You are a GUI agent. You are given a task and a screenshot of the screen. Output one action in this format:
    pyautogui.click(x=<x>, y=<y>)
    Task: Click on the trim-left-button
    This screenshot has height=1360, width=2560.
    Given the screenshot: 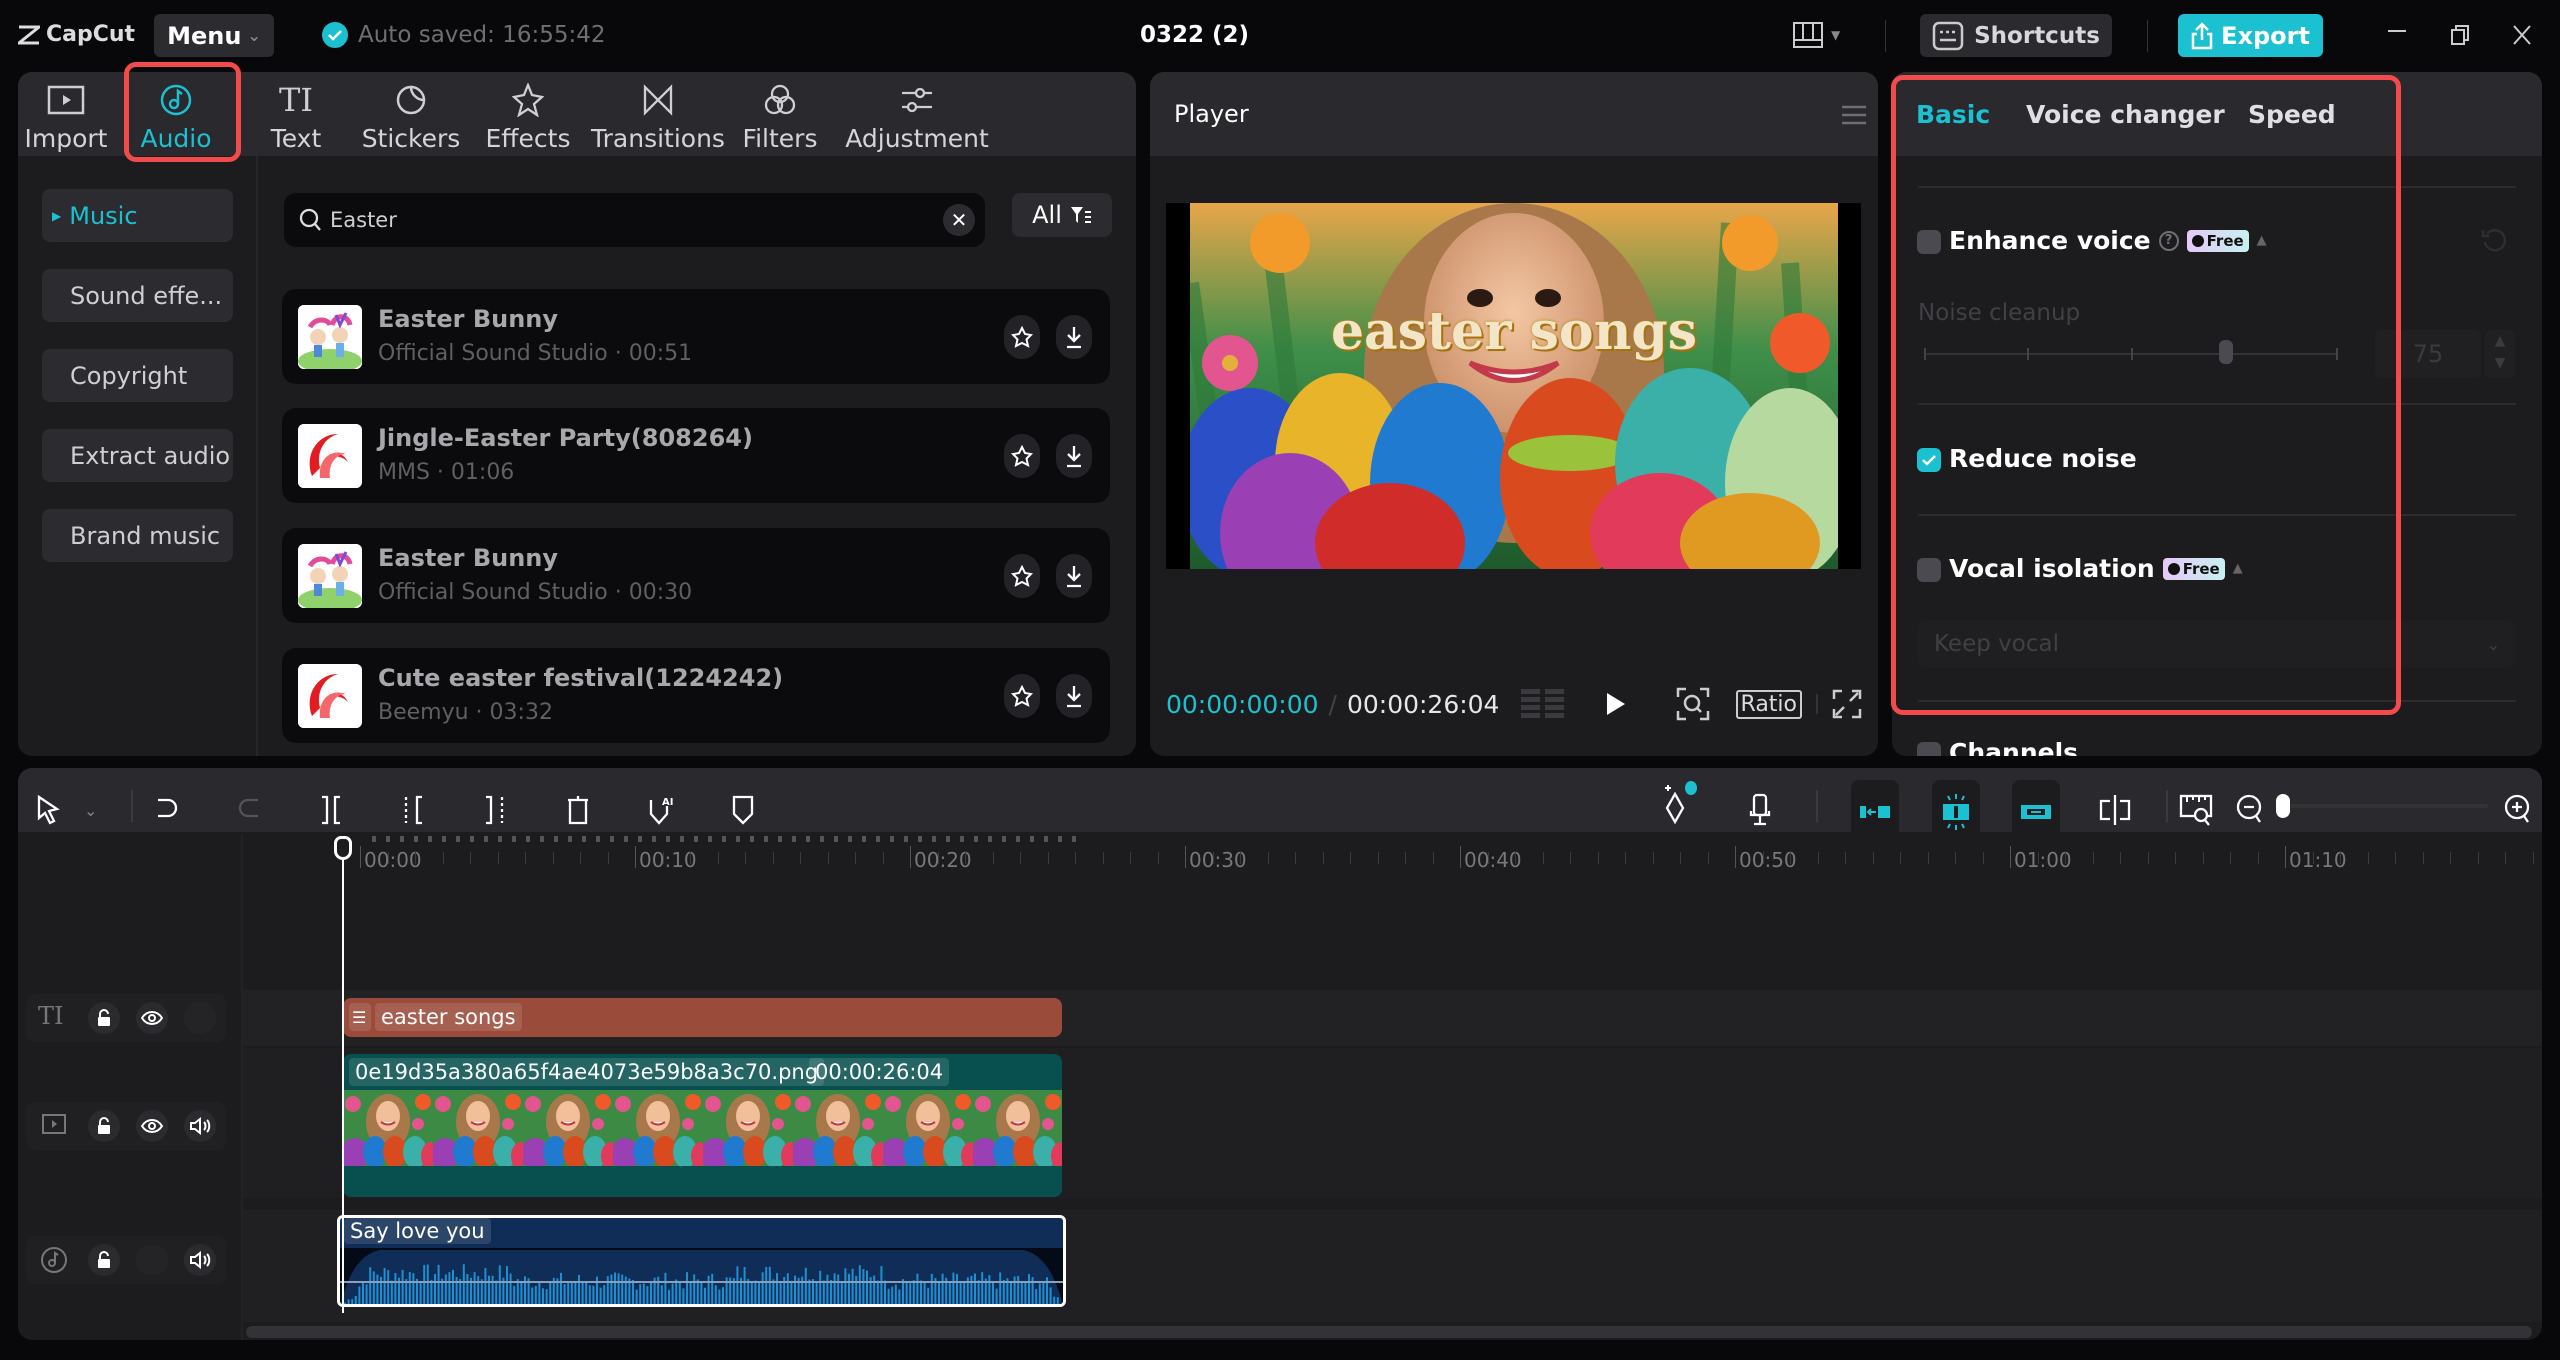 What is the action you would take?
    pyautogui.click(x=413, y=810)
    